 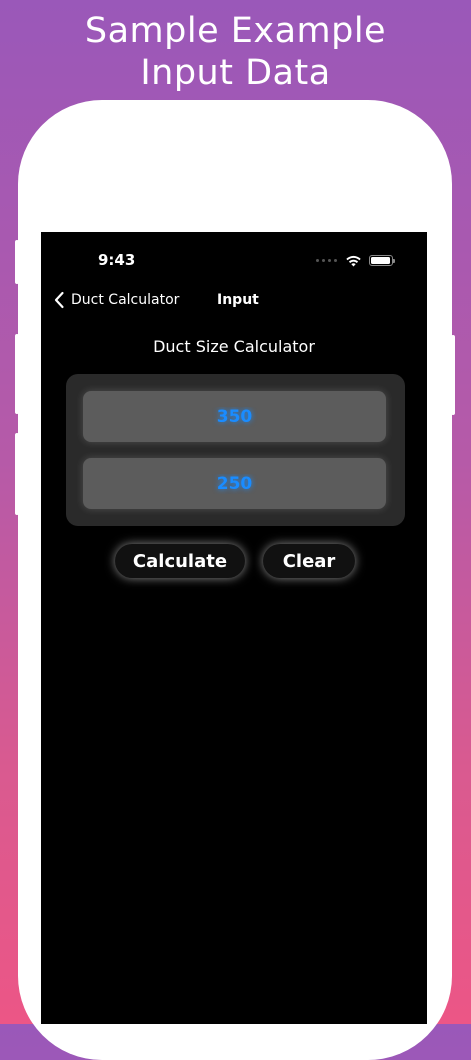 I want to click on promo-title-line2: Input Data, so click(x=235, y=73).